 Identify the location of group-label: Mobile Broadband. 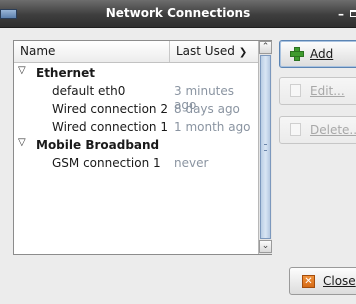
(98, 145).